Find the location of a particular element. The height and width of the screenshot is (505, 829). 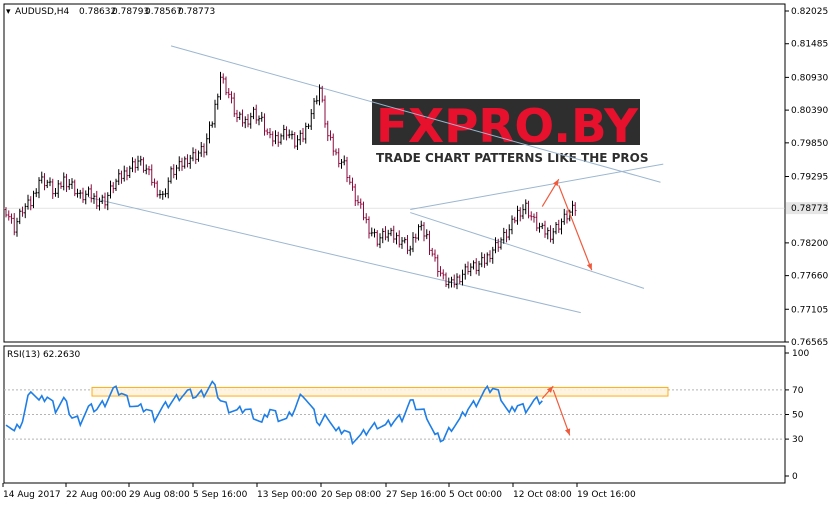

rsi-axis-label: 100 is located at coordinates (800, 354).